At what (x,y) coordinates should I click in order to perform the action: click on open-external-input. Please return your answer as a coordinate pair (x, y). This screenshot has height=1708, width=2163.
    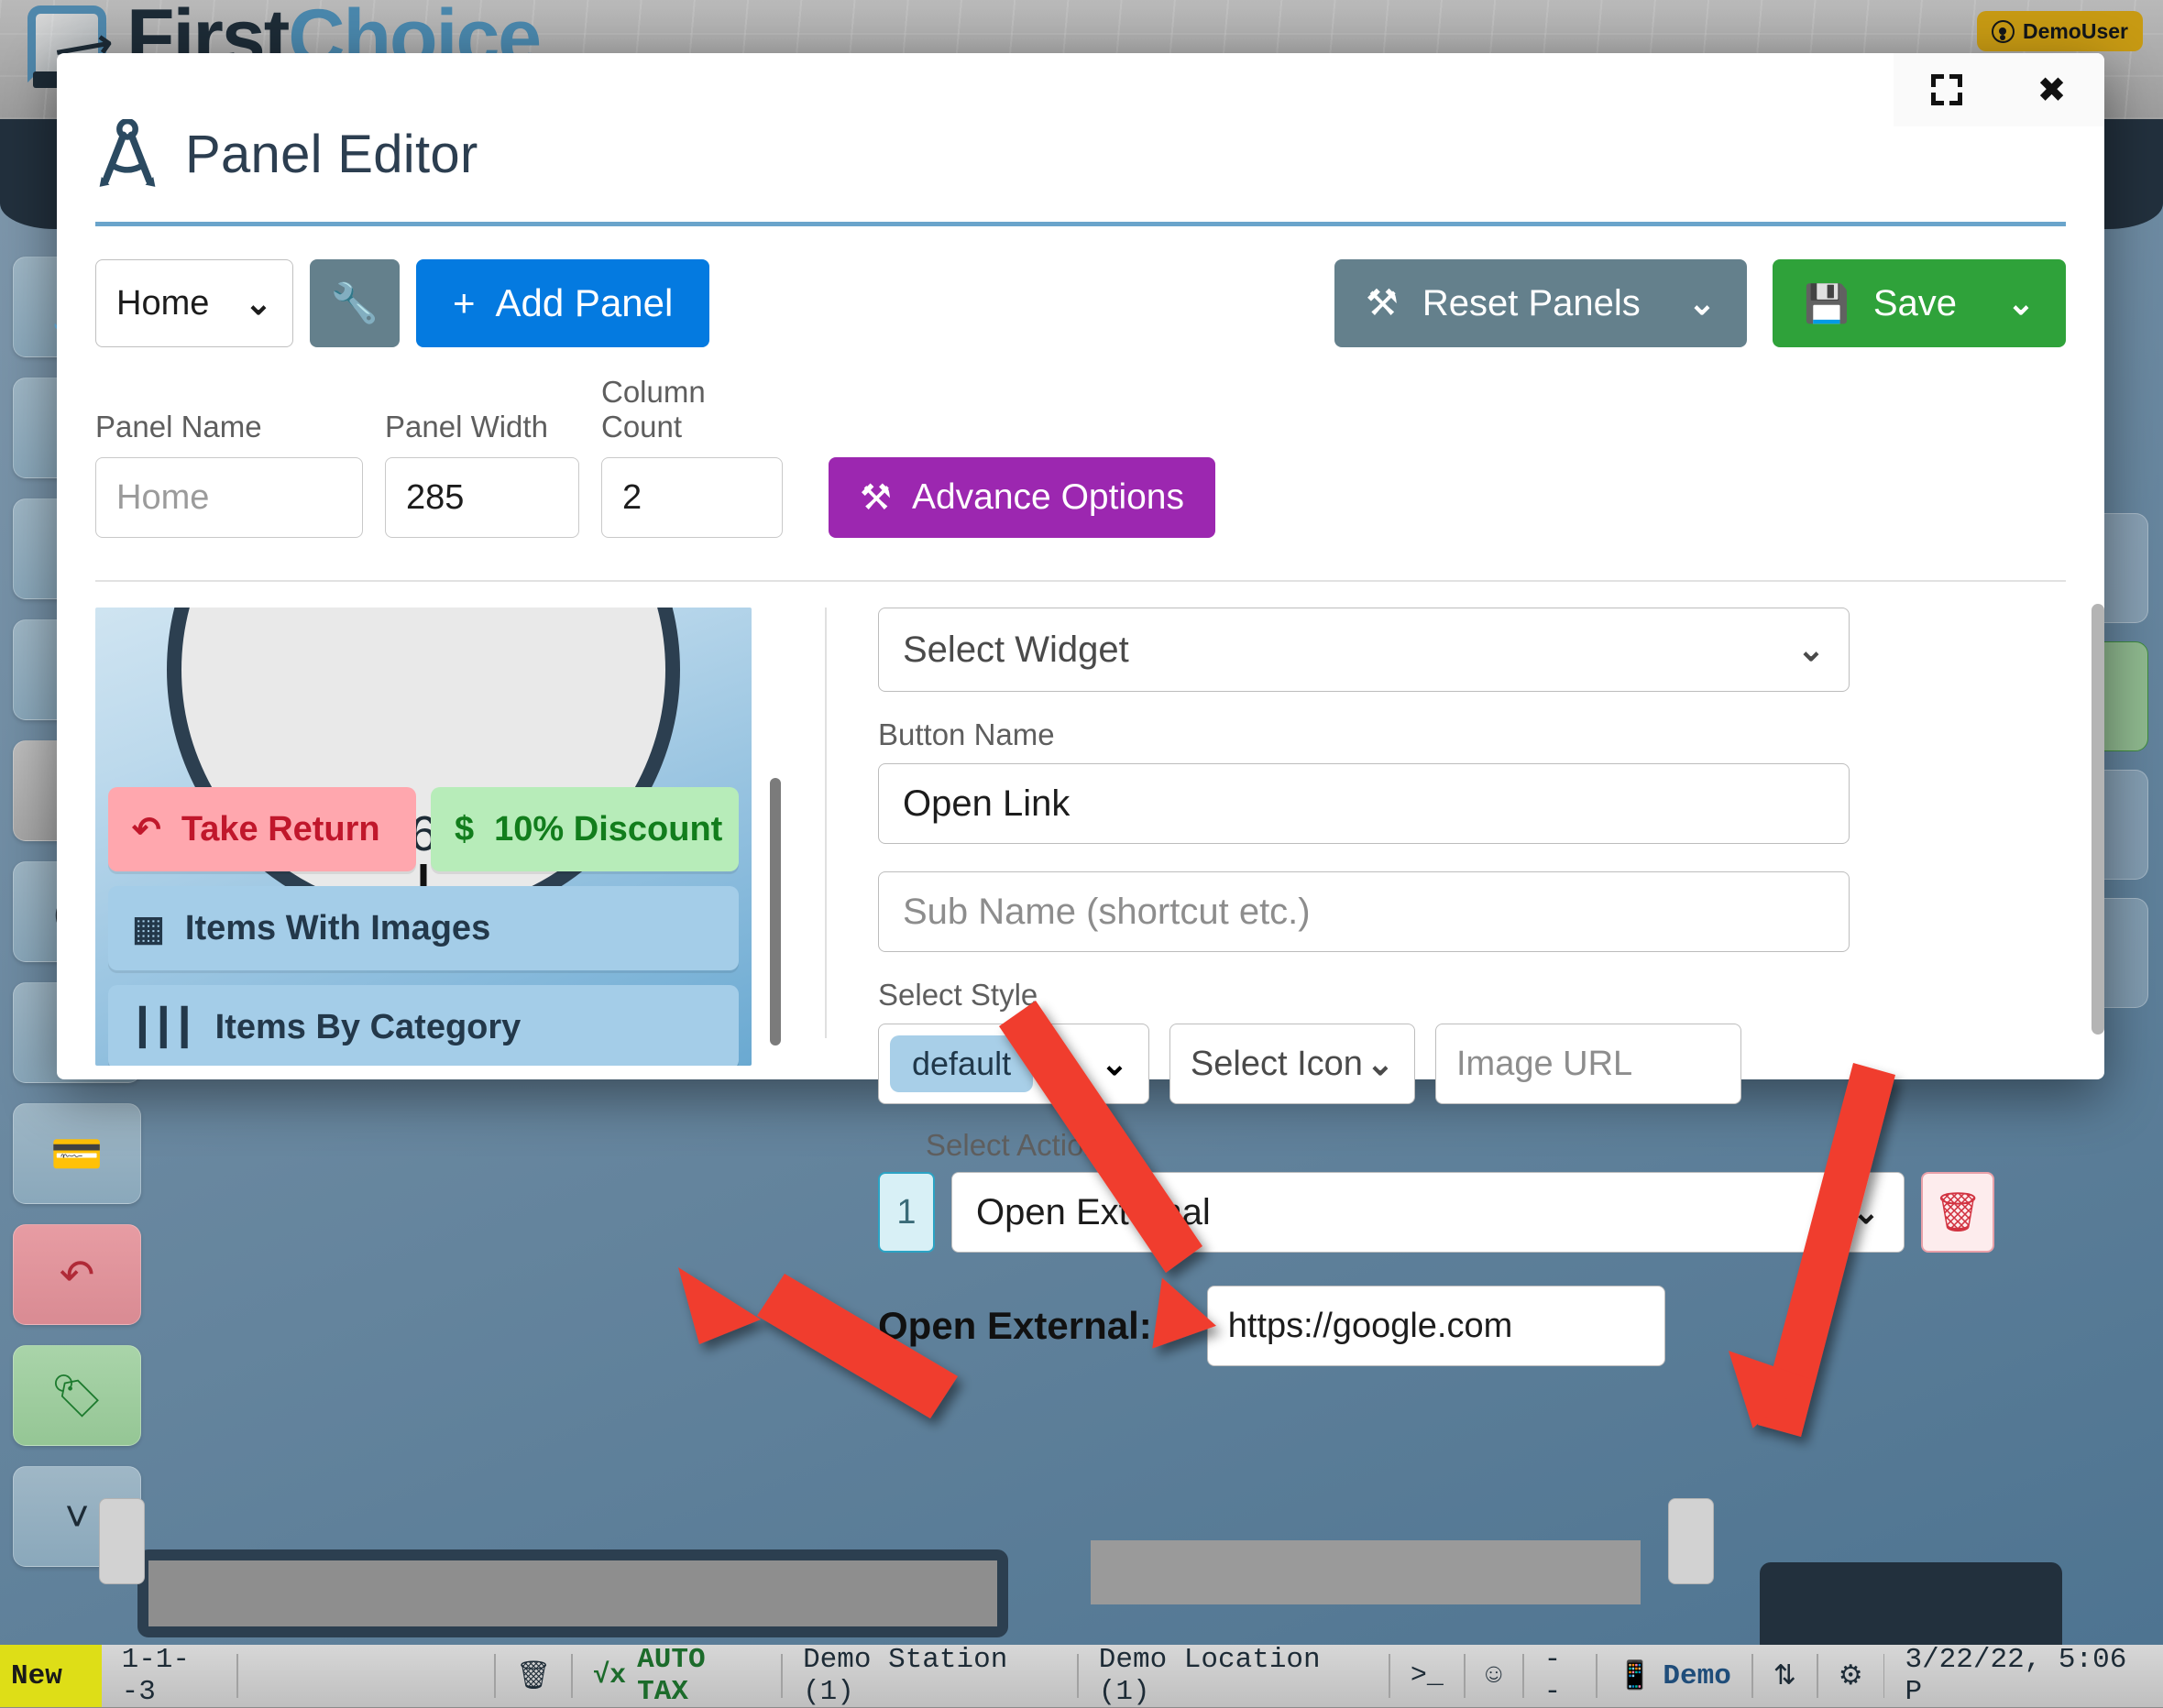
    Looking at the image, I should click on (1436, 1326).